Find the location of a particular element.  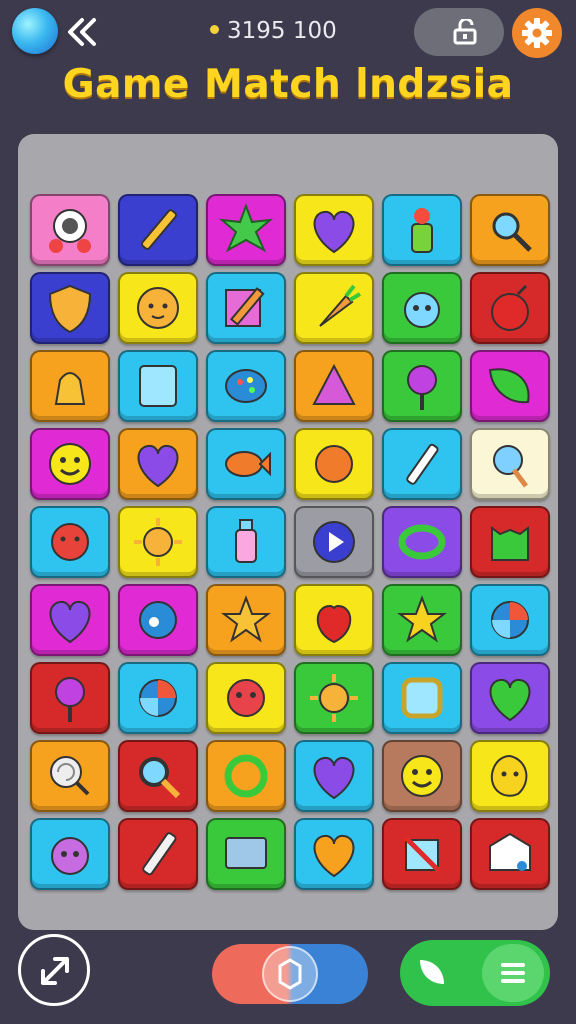

menu-button is located at coordinates (513, 973).